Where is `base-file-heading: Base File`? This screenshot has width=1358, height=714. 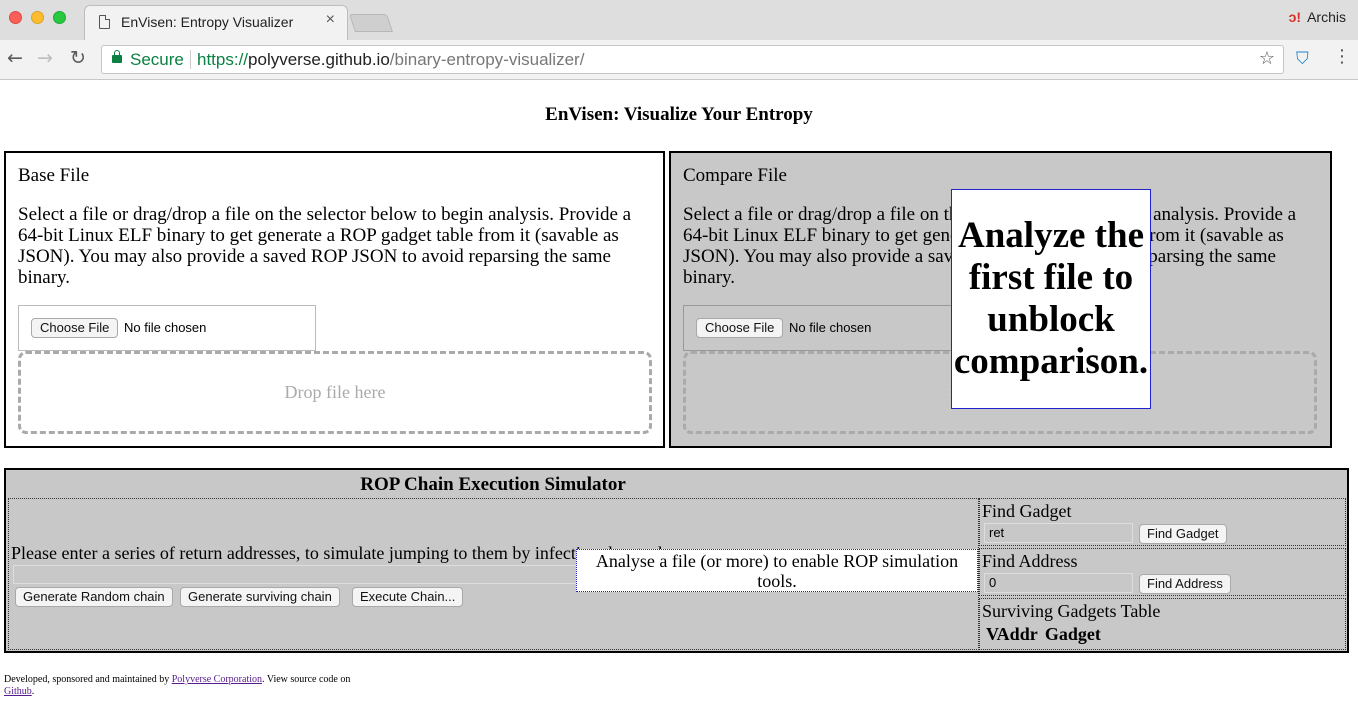 base-file-heading: Base File is located at coordinates (54, 175).